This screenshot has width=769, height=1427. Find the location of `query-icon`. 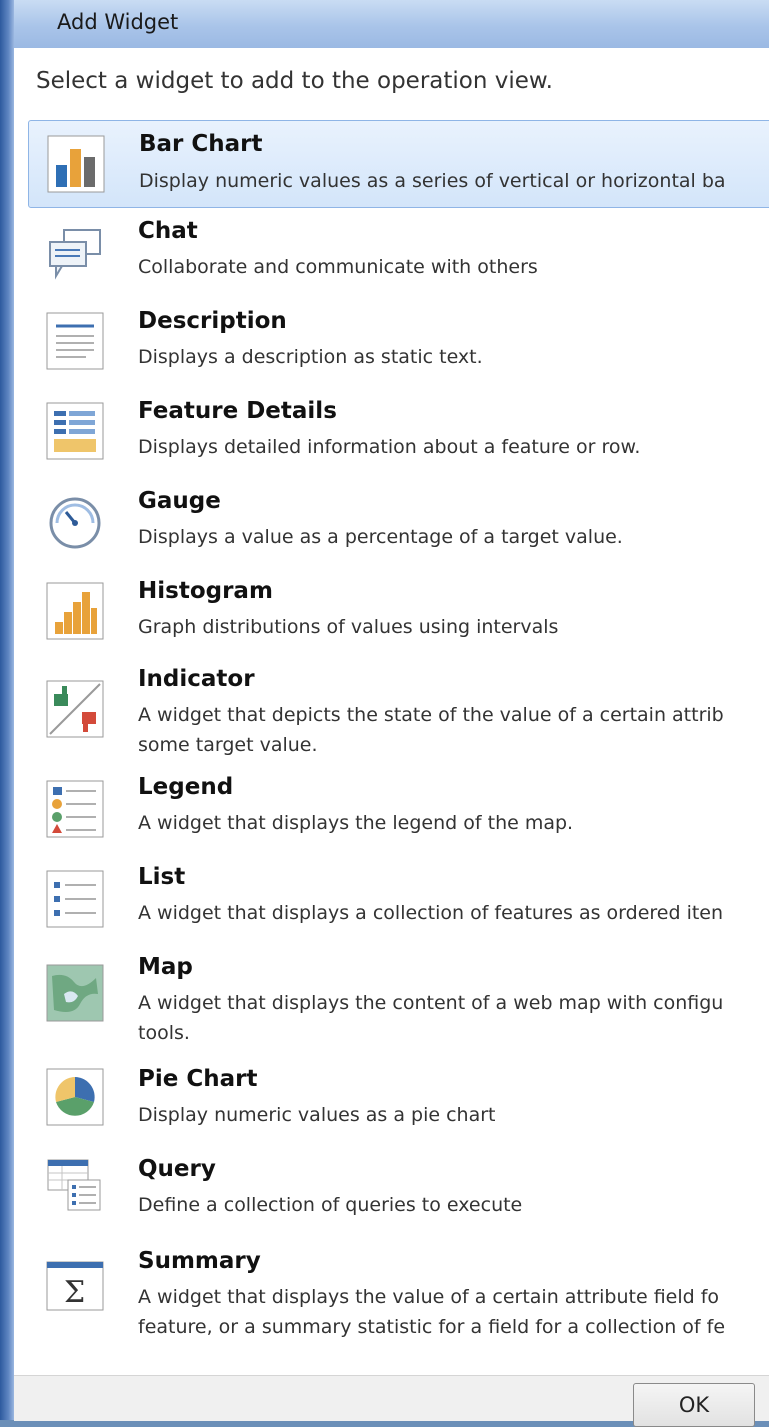

query-icon is located at coordinates (75, 1185).